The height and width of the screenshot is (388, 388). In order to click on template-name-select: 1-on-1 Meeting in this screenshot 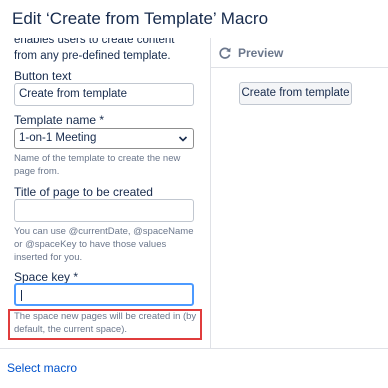, I will do `click(104, 138)`.